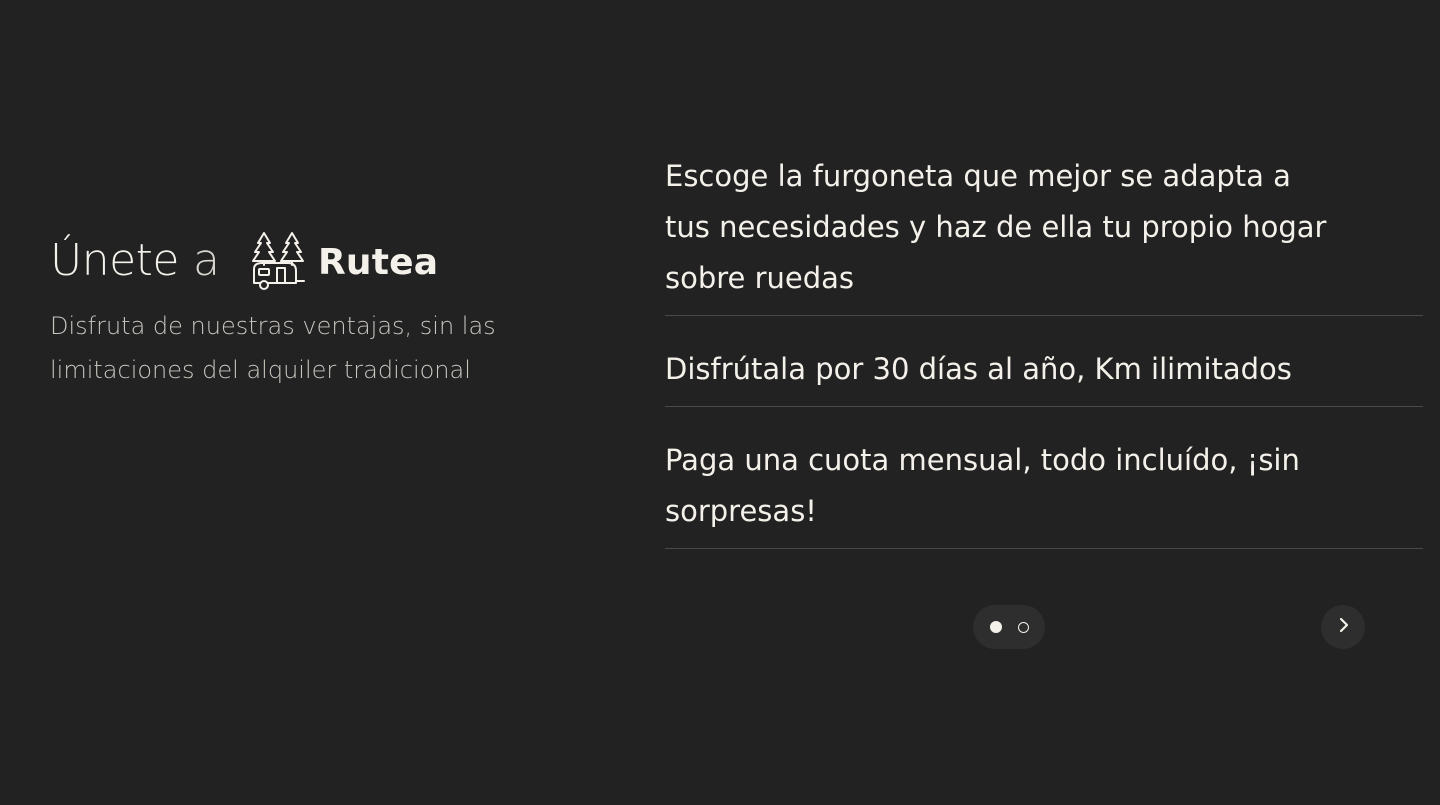  I want to click on brand-logo: Rutea, so click(344, 262).